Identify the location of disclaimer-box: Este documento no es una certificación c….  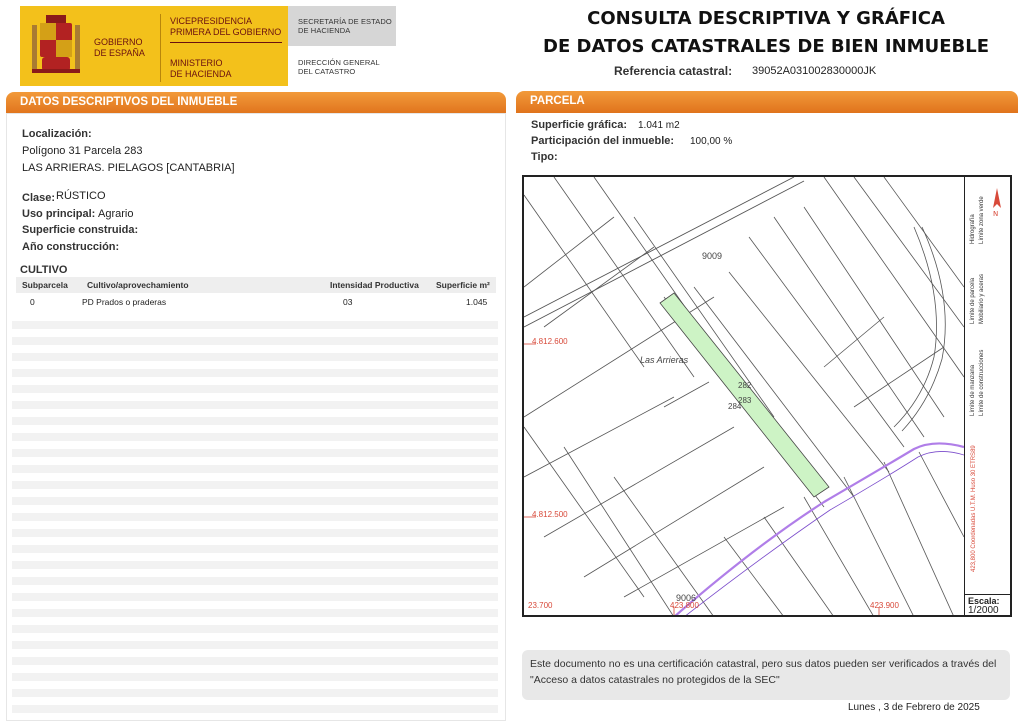
(766, 675).